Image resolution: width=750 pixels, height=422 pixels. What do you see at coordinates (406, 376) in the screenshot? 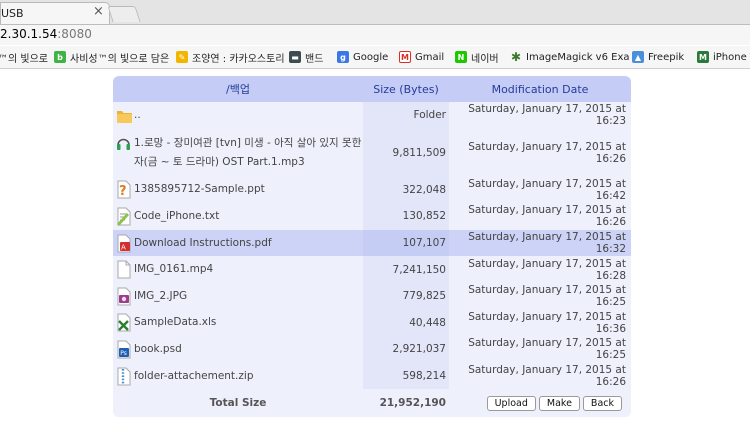
I see `cell-size: 598,214` at bounding box center [406, 376].